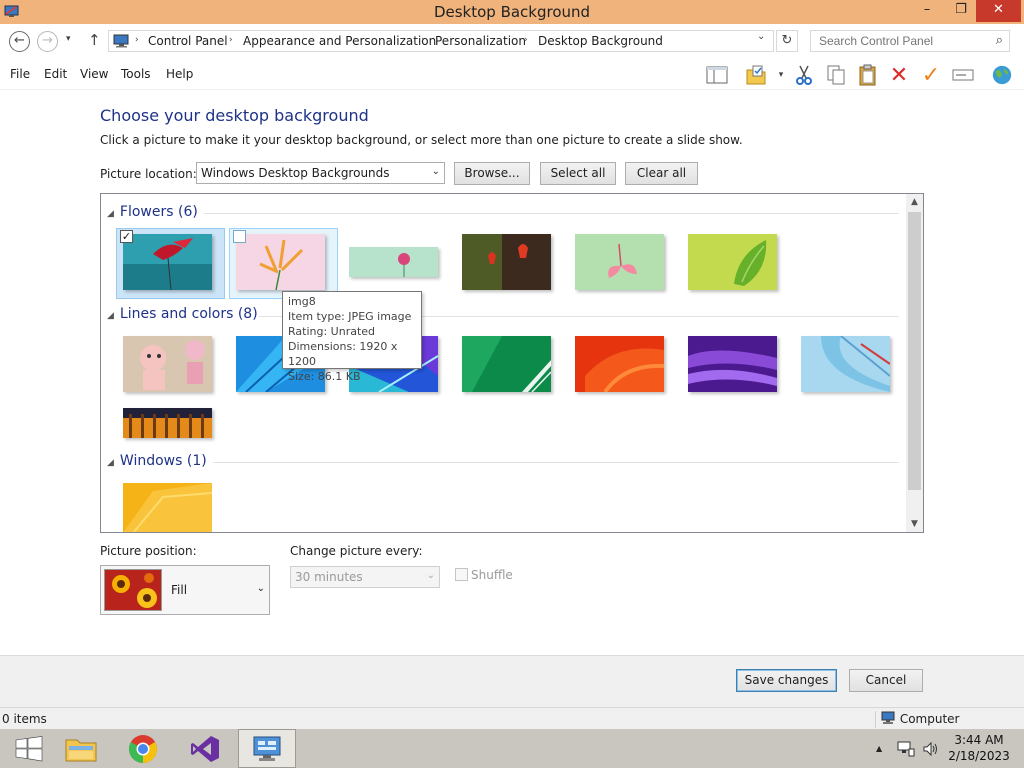  Describe the element at coordinates (914, 524) in the screenshot. I see `scroll-down-arrow: ▼` at that location.